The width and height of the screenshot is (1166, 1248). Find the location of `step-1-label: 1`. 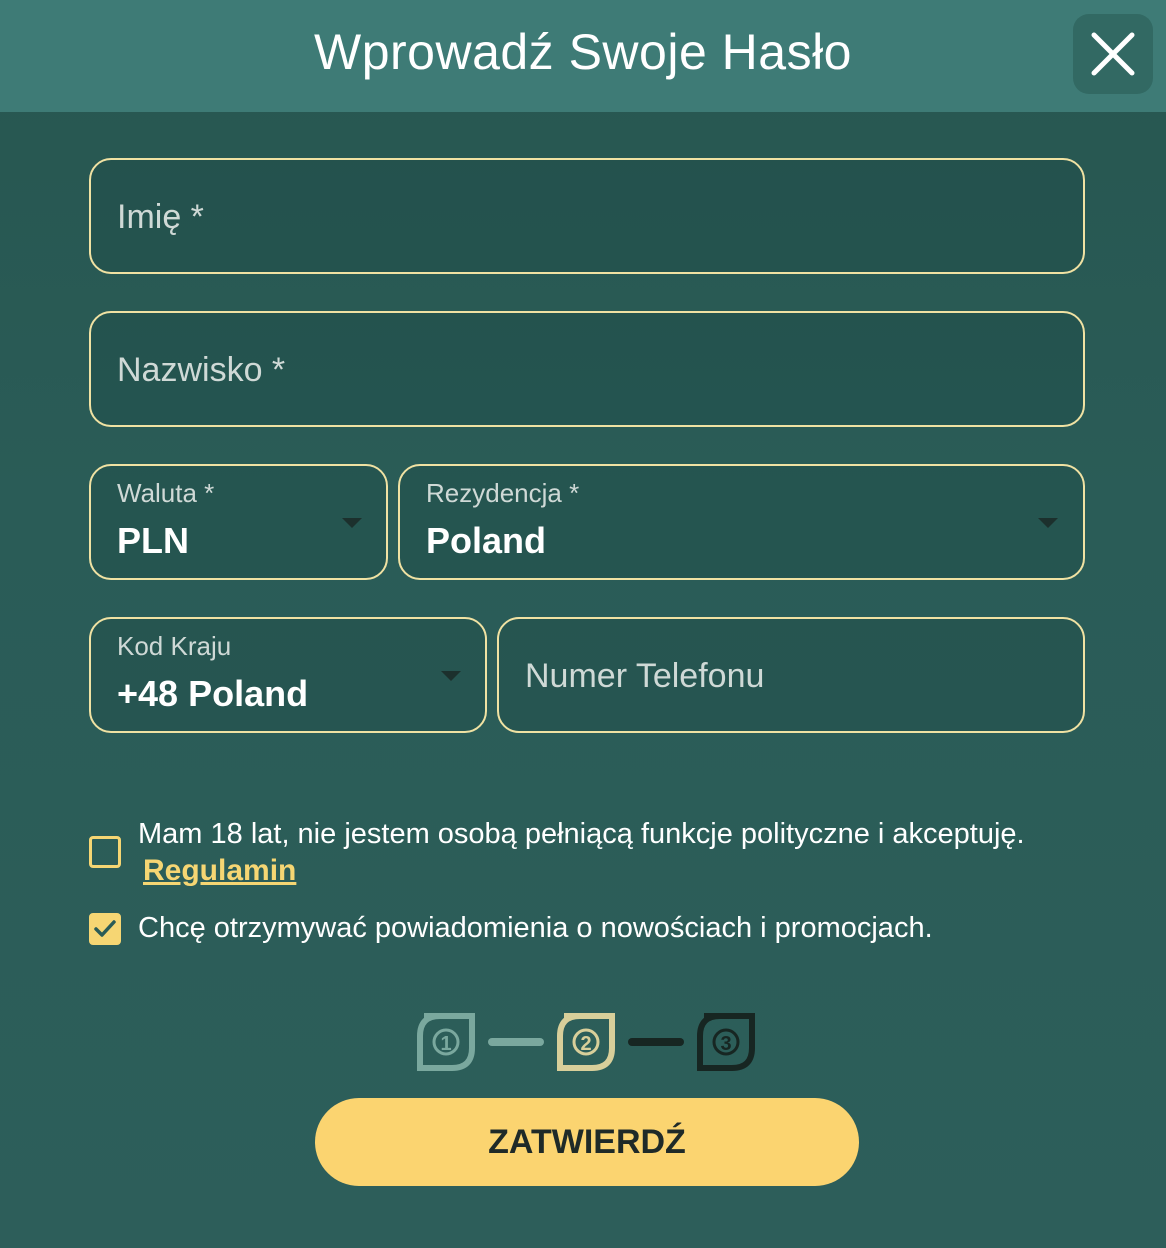

step-1-label: 1 is located at coordinates (445, 1044).